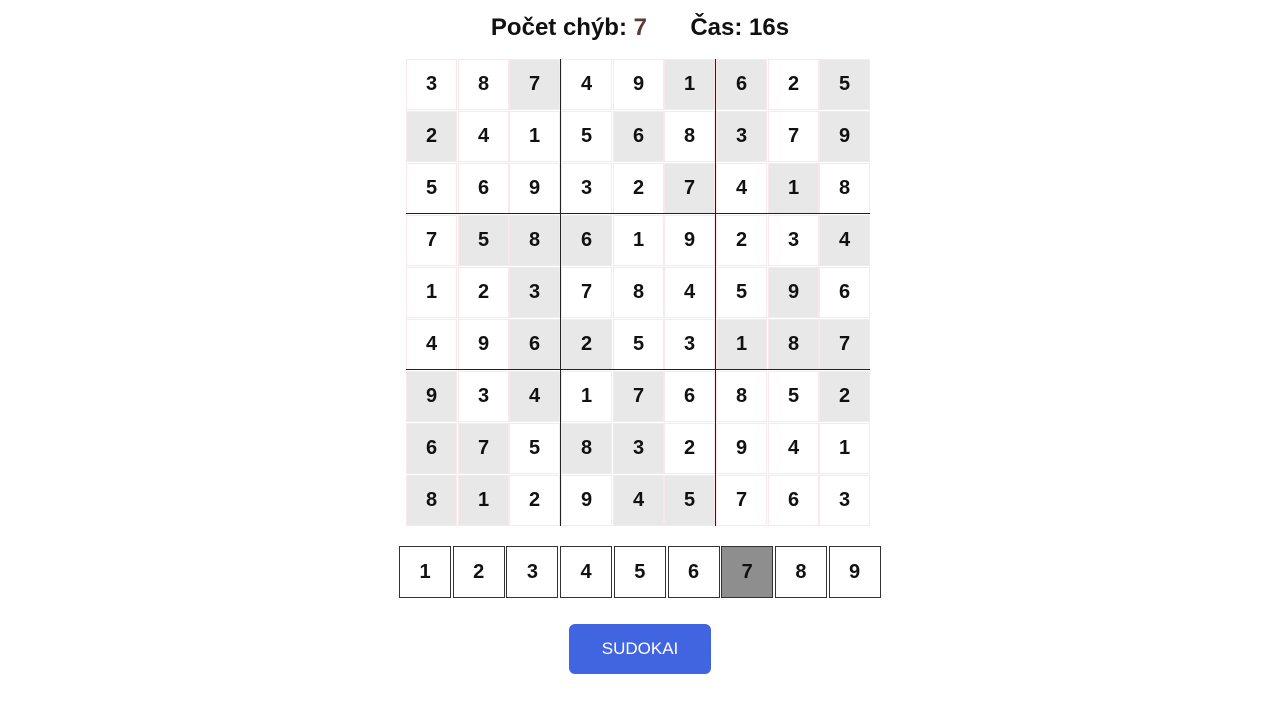  I want to click on sudoku-cell-r3-c3: 9, so click(534, 188).